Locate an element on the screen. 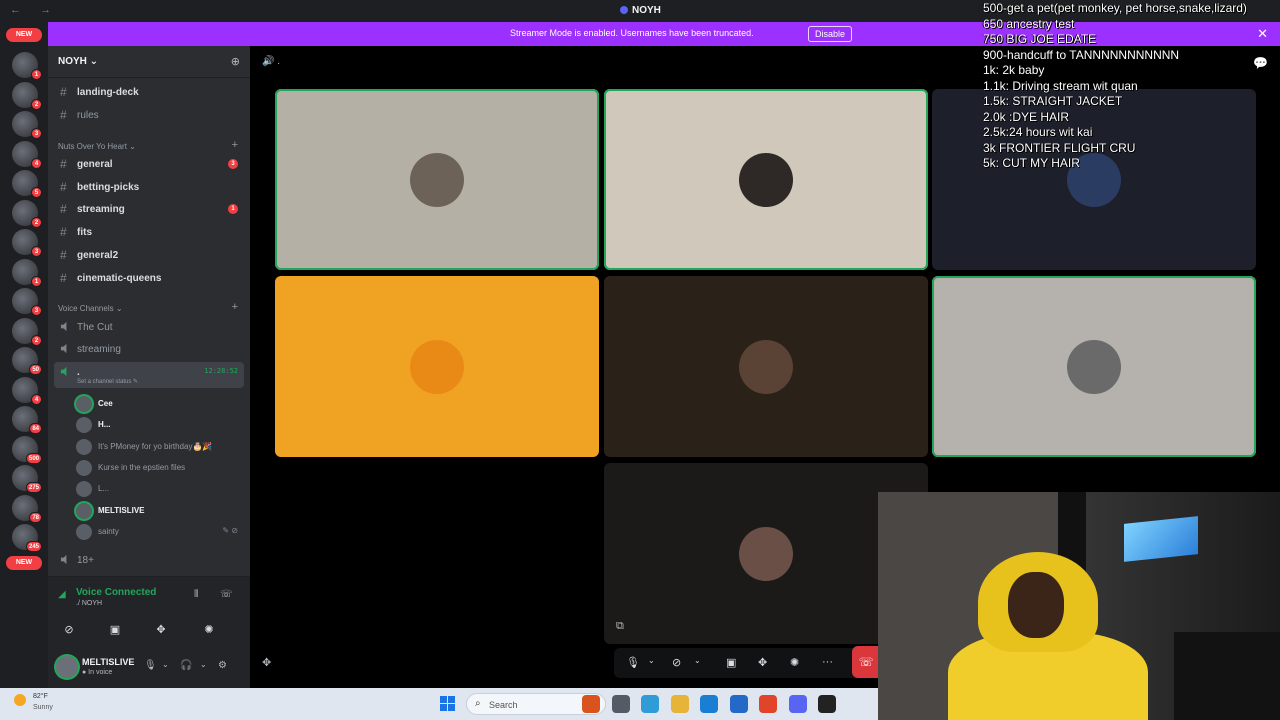  headphones-icon: 🎧 is located at coordinates (186, 665).